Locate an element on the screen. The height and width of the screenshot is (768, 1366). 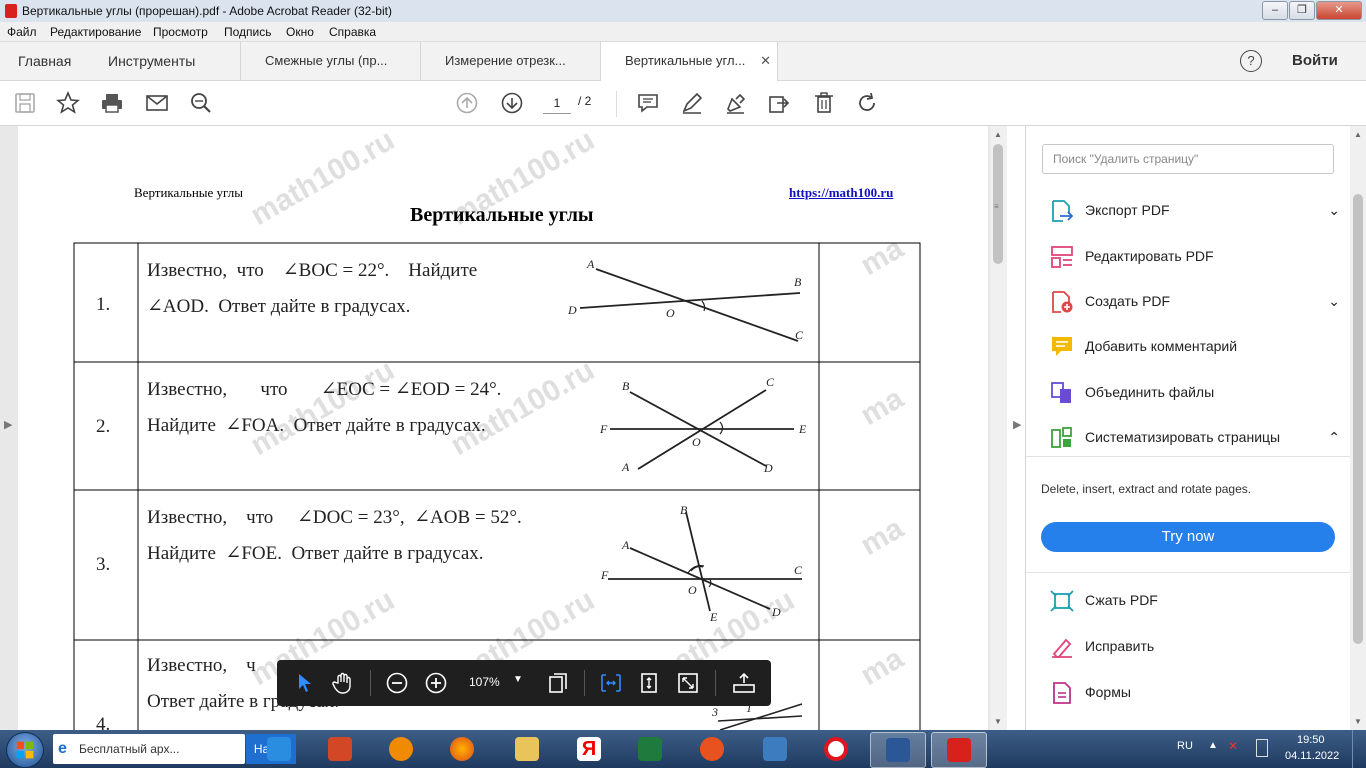
tool-add-comment: Добавить комментарий is located at coordinates (1195, 347).